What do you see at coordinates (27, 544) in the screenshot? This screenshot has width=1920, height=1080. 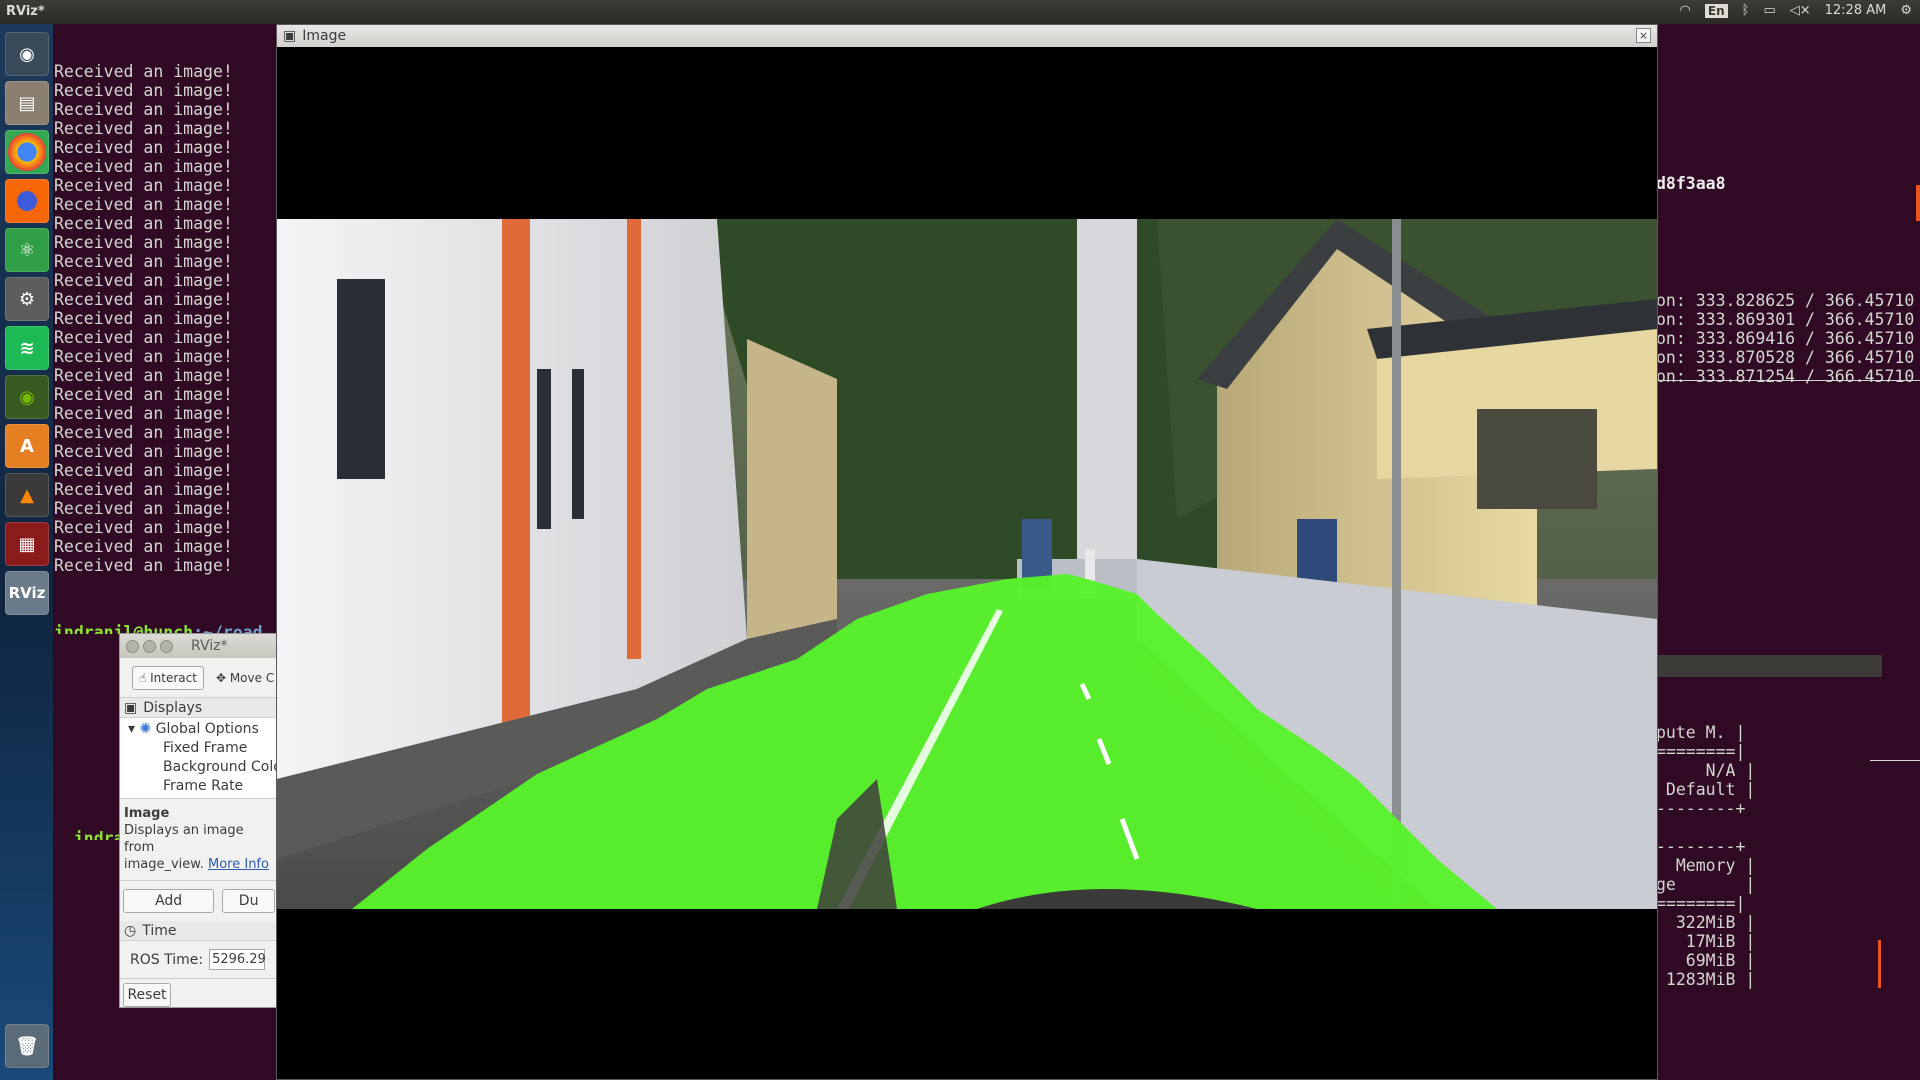 I see `workspace-icon: ▦` at bounding box center [27, 544].